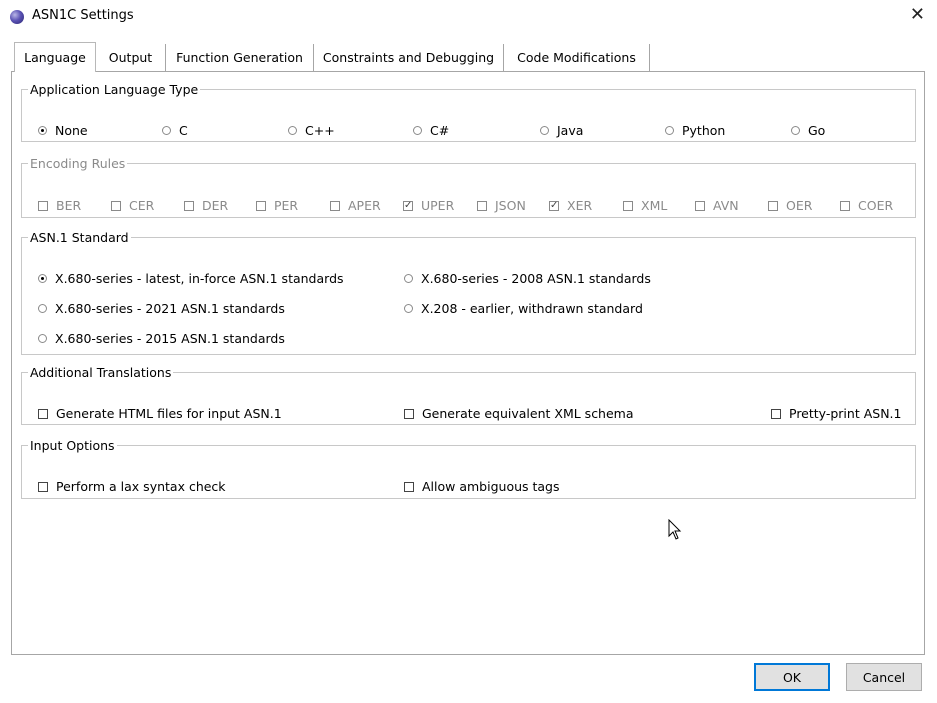 The width and height of the screenshot is (937, 703). Describe the element at coordinates (440, 130) in the screenshot. I see `radio-label: C#` at that location.